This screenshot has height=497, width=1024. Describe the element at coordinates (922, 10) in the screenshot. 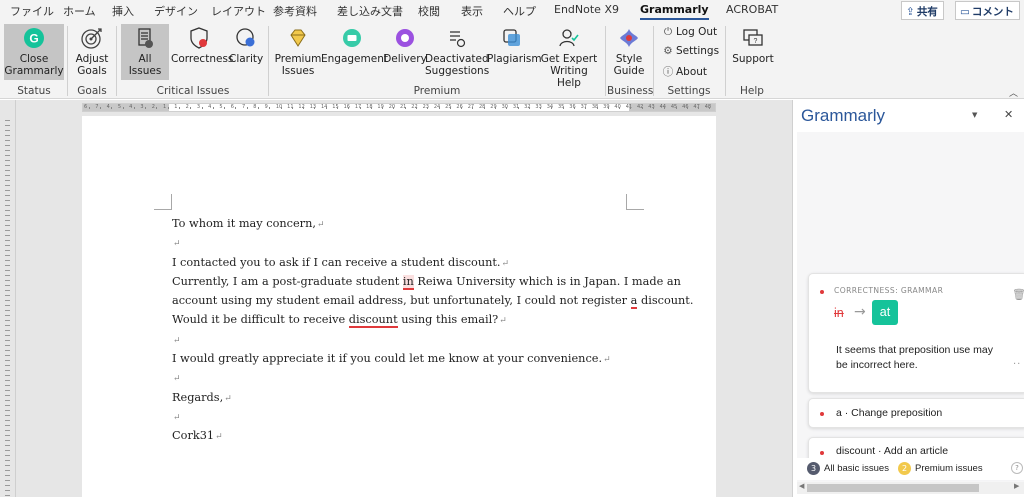

I see `share-button: ⇪ 共有` at that location.